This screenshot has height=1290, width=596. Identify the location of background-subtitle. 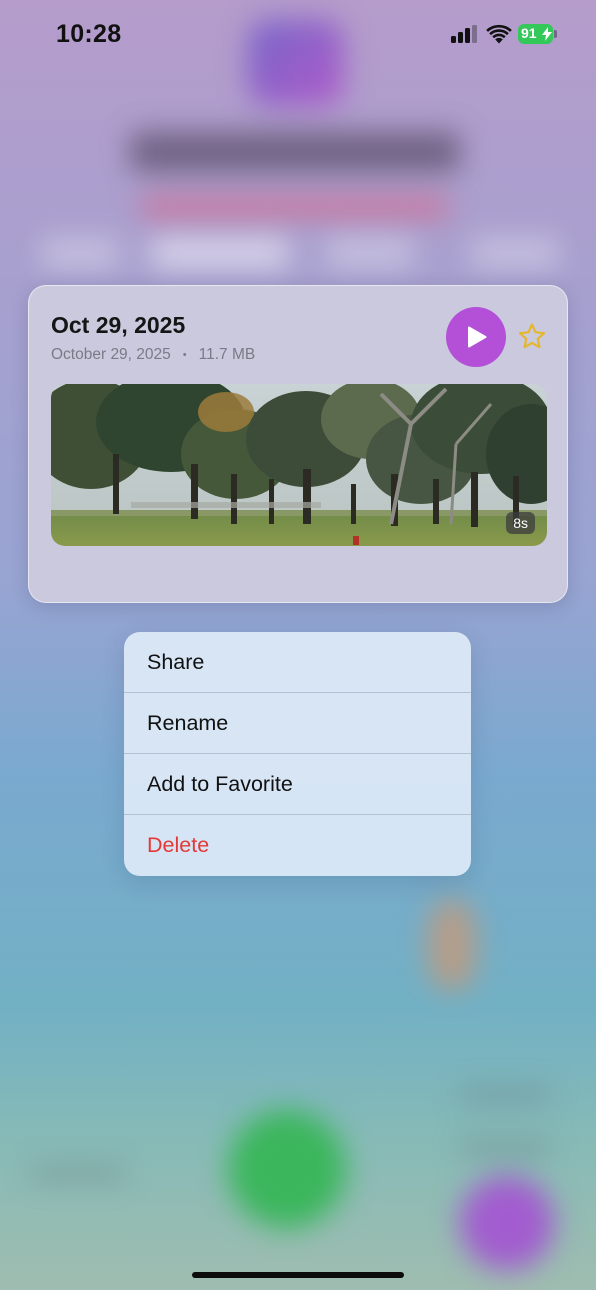
(295, 207).